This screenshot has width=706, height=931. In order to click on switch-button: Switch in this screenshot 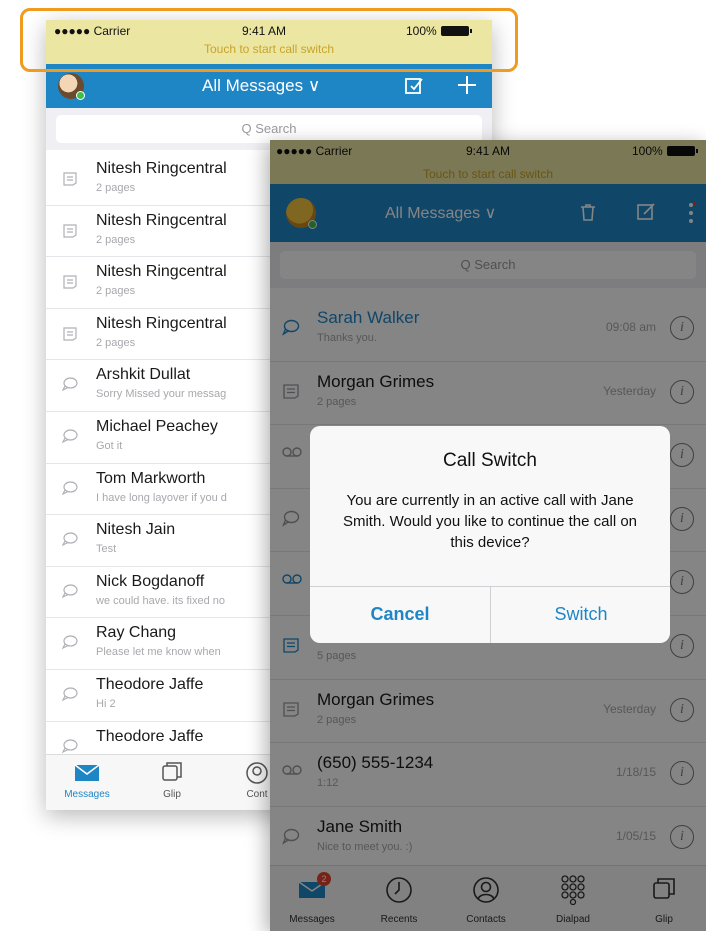, I will do `click(580, 614)`.